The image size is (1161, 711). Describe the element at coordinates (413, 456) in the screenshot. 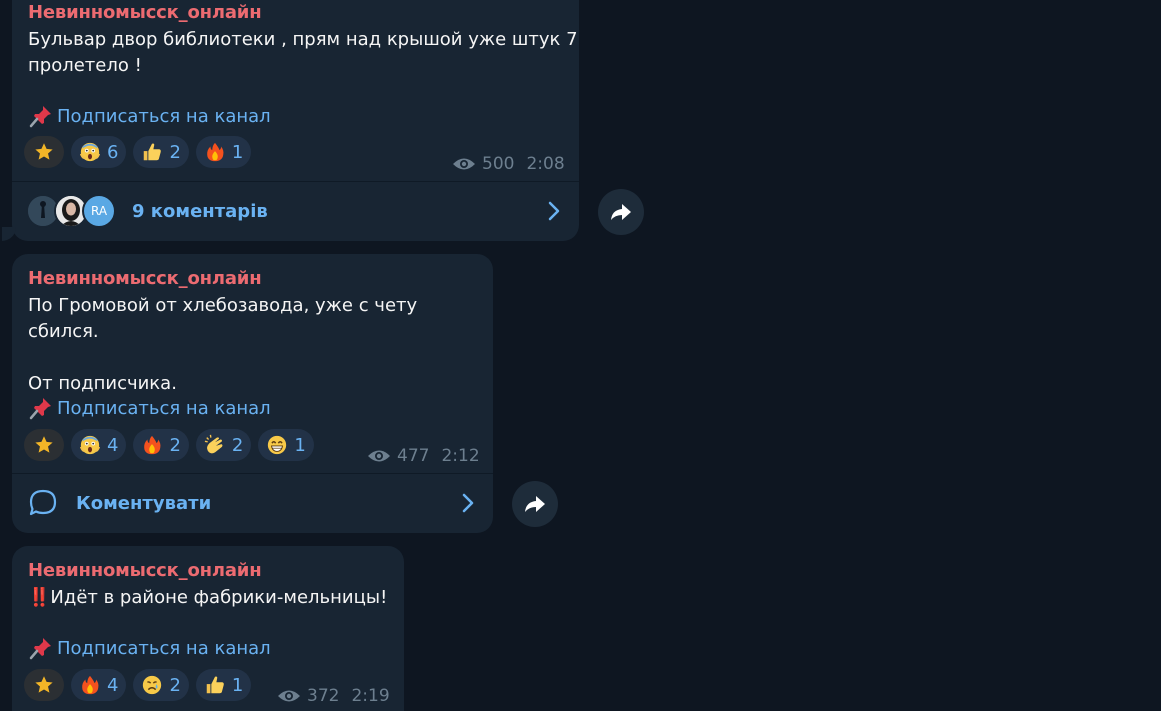

I see `view-count: 477` at that location.